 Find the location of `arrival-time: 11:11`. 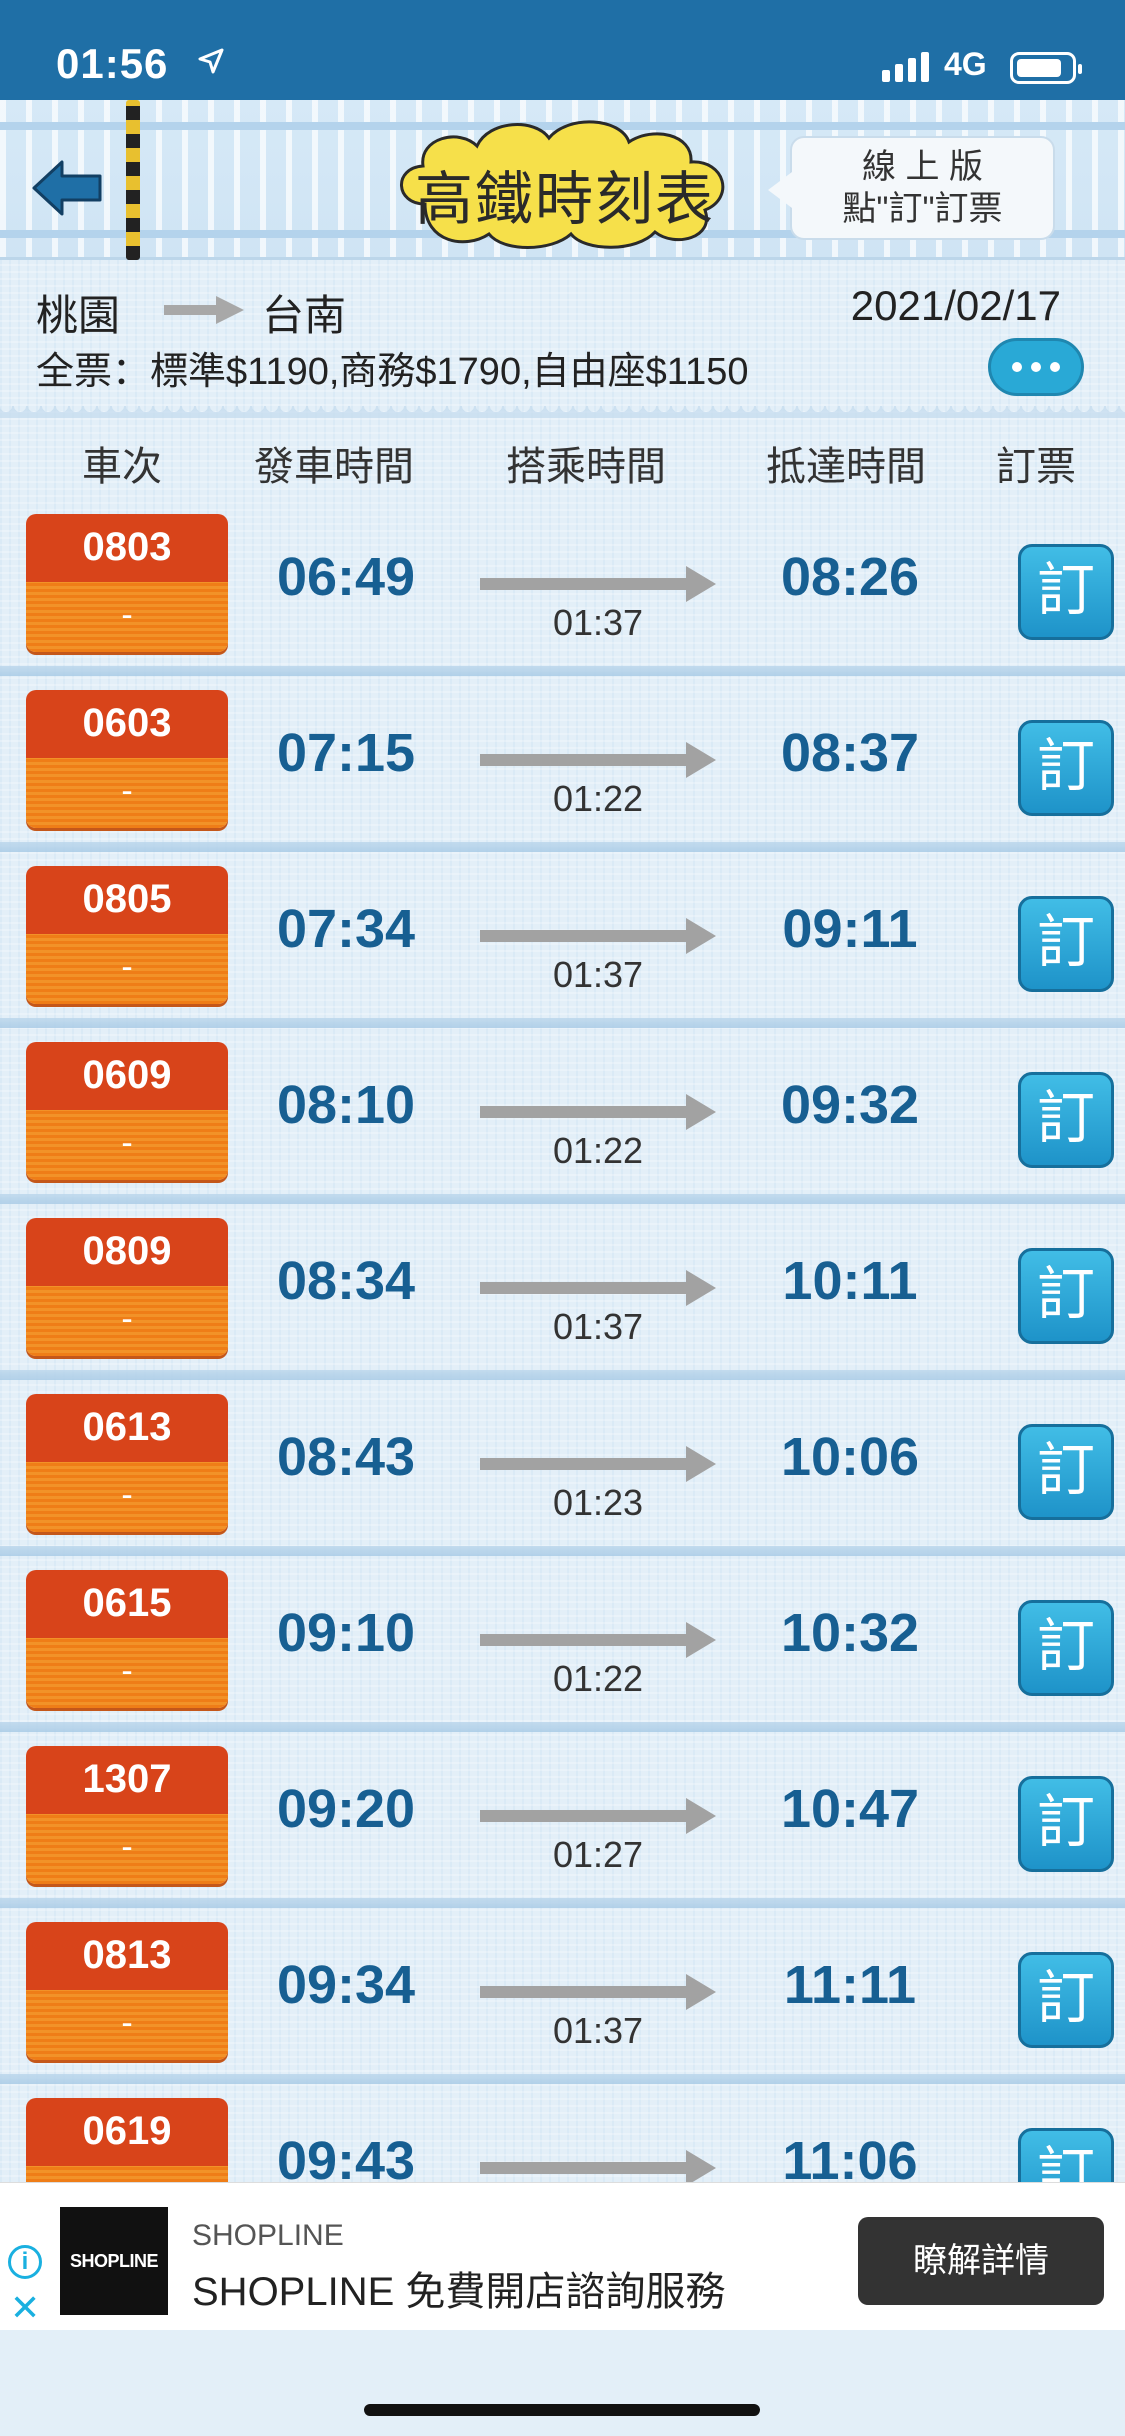

arrival-time: 11:11 is located at coordinates (850, 1985).